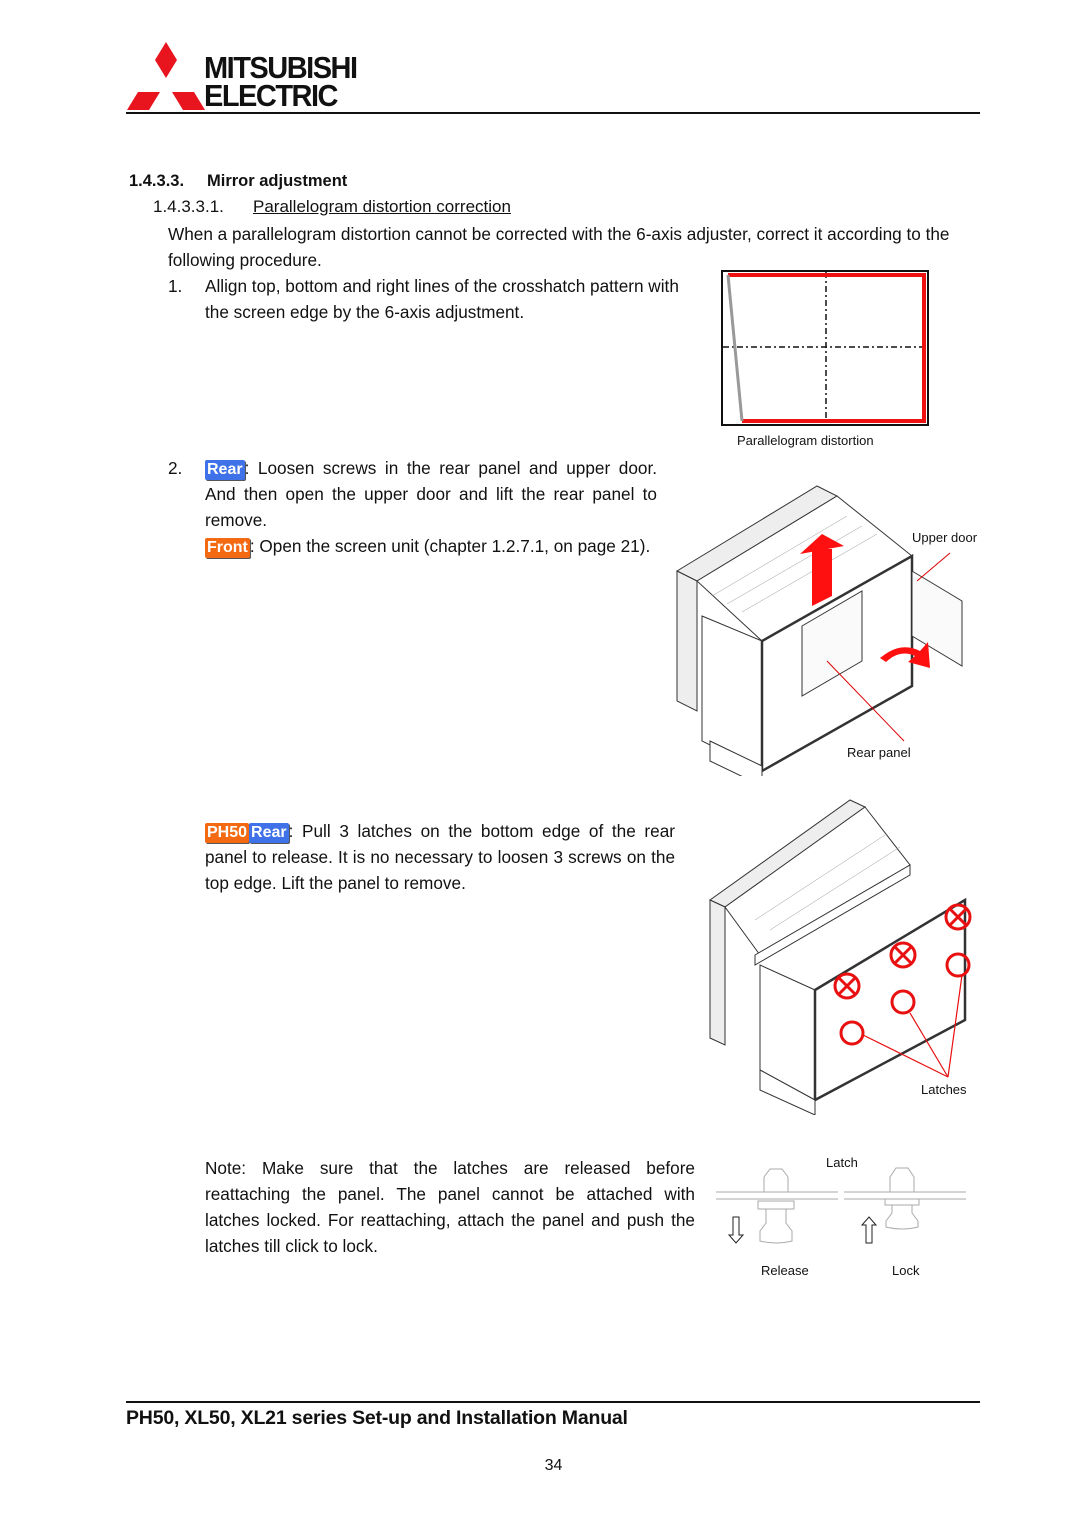 This screenshot has width=1080, height=1527. I want to click on brand-name: MITSUBISHI ELECTRIC, so click(281, 82).